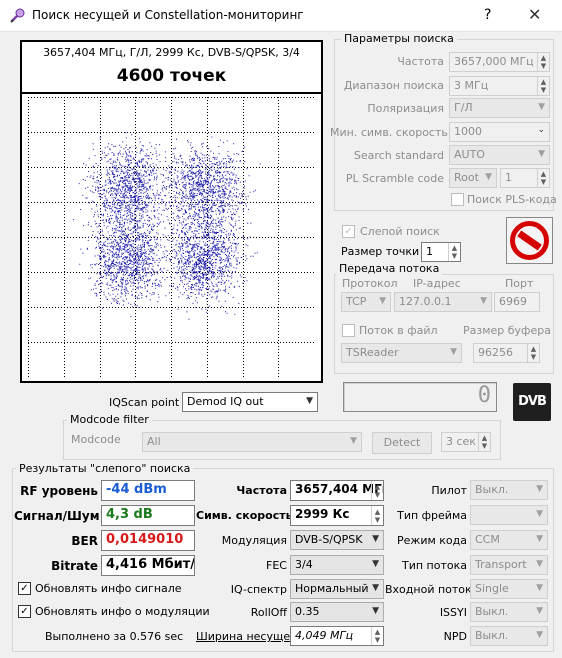 This screenshot has width=562, height=658. I want to click on reader-select: TSReader ▼, so click(401, 353).